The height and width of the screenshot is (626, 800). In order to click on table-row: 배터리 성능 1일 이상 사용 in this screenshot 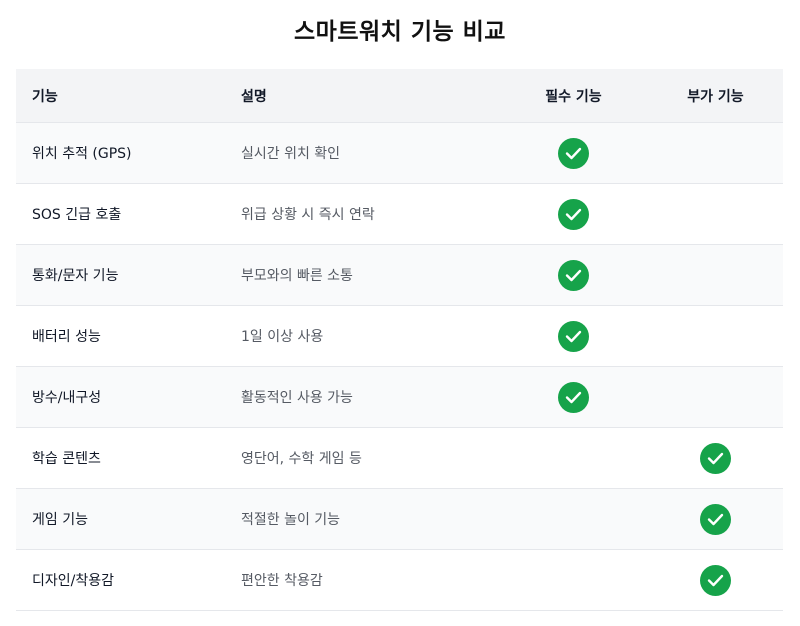, I will do `click(399, 336)`.